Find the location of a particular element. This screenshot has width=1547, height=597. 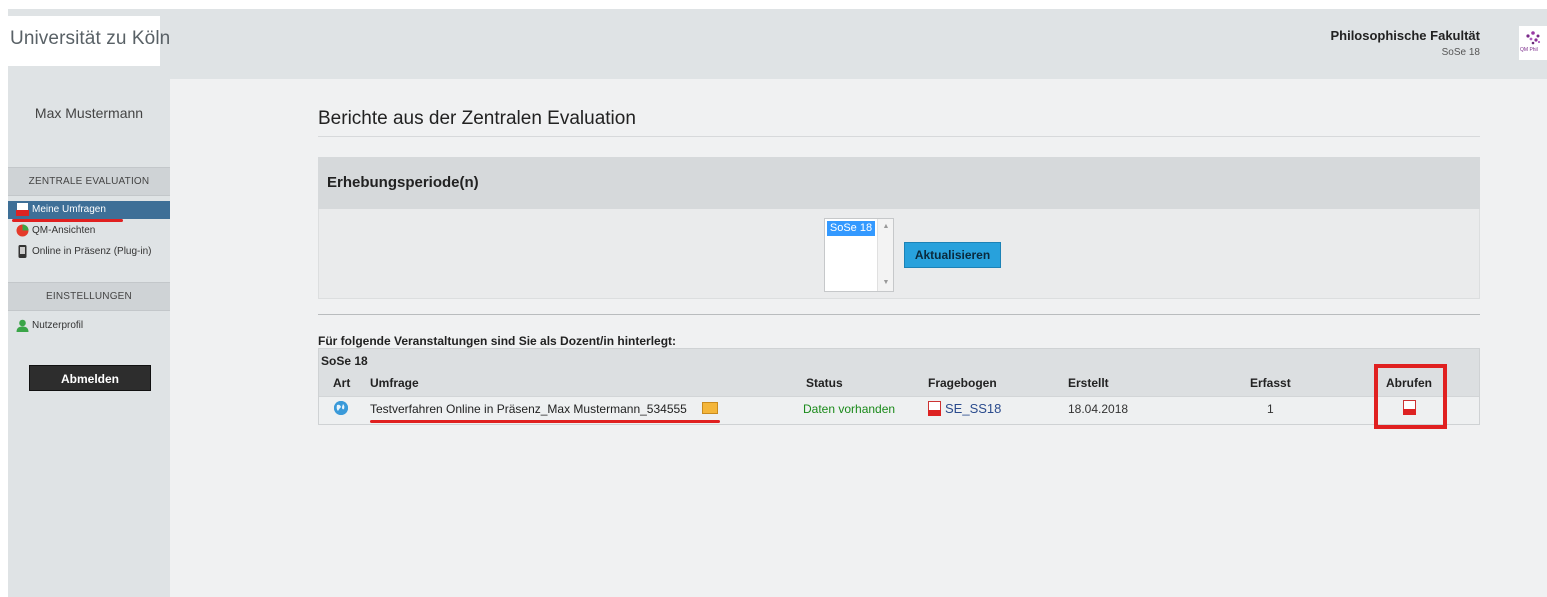

sidebar-item-label: Online in Präsenz (Plug-in) is located at coordinates (92, 251).